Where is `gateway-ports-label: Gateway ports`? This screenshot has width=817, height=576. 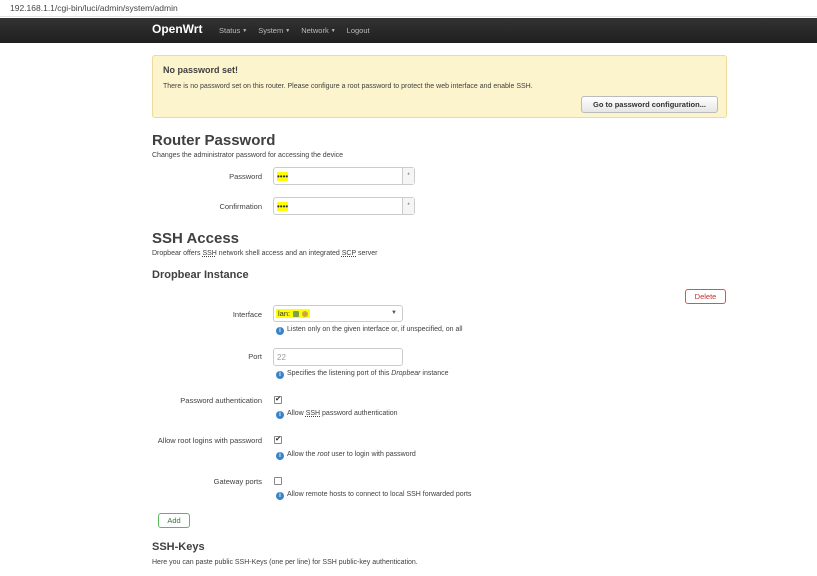 gateway-ports-label: Gateway ports is located at coordinates (237, 481).